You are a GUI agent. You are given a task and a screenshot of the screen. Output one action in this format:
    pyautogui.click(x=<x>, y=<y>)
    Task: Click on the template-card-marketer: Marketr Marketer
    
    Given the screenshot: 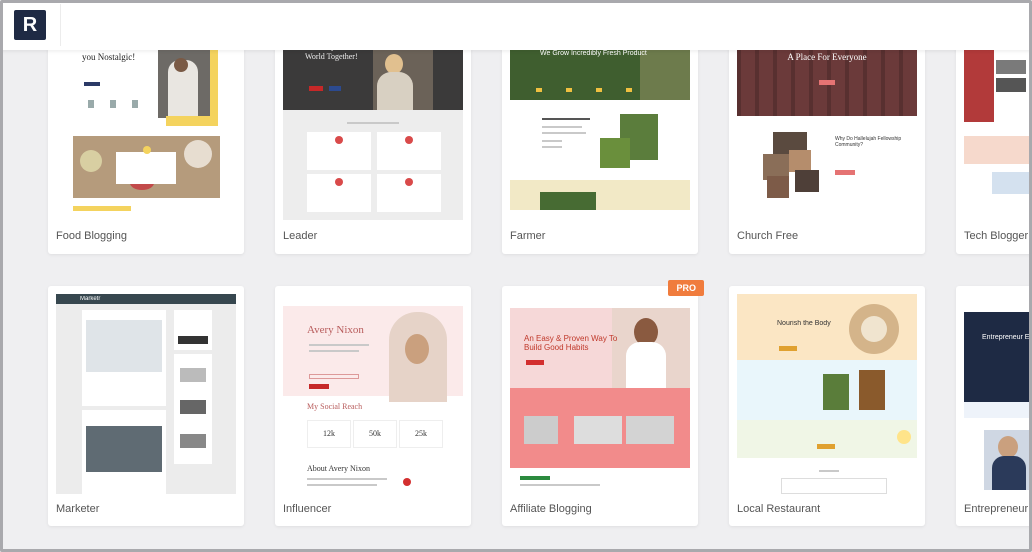 What is the action you would take?
    pyautogui.click(x=146, y=406)
    